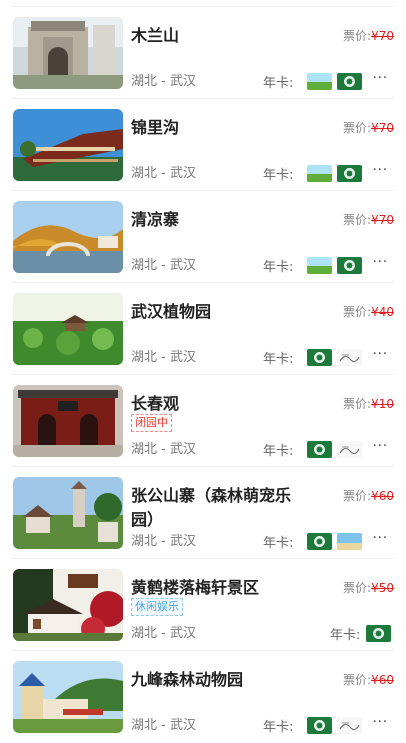 The width and height of the screenshot is (406, 743). What do you see at coordinates (203, 605) in the screenshot?
I see `list-item: 黄鹤楼落梅轩景区 休闲娱乐 票价:¥50 湖北 - 武汉 年卡:` at bounding box center [203, 605].